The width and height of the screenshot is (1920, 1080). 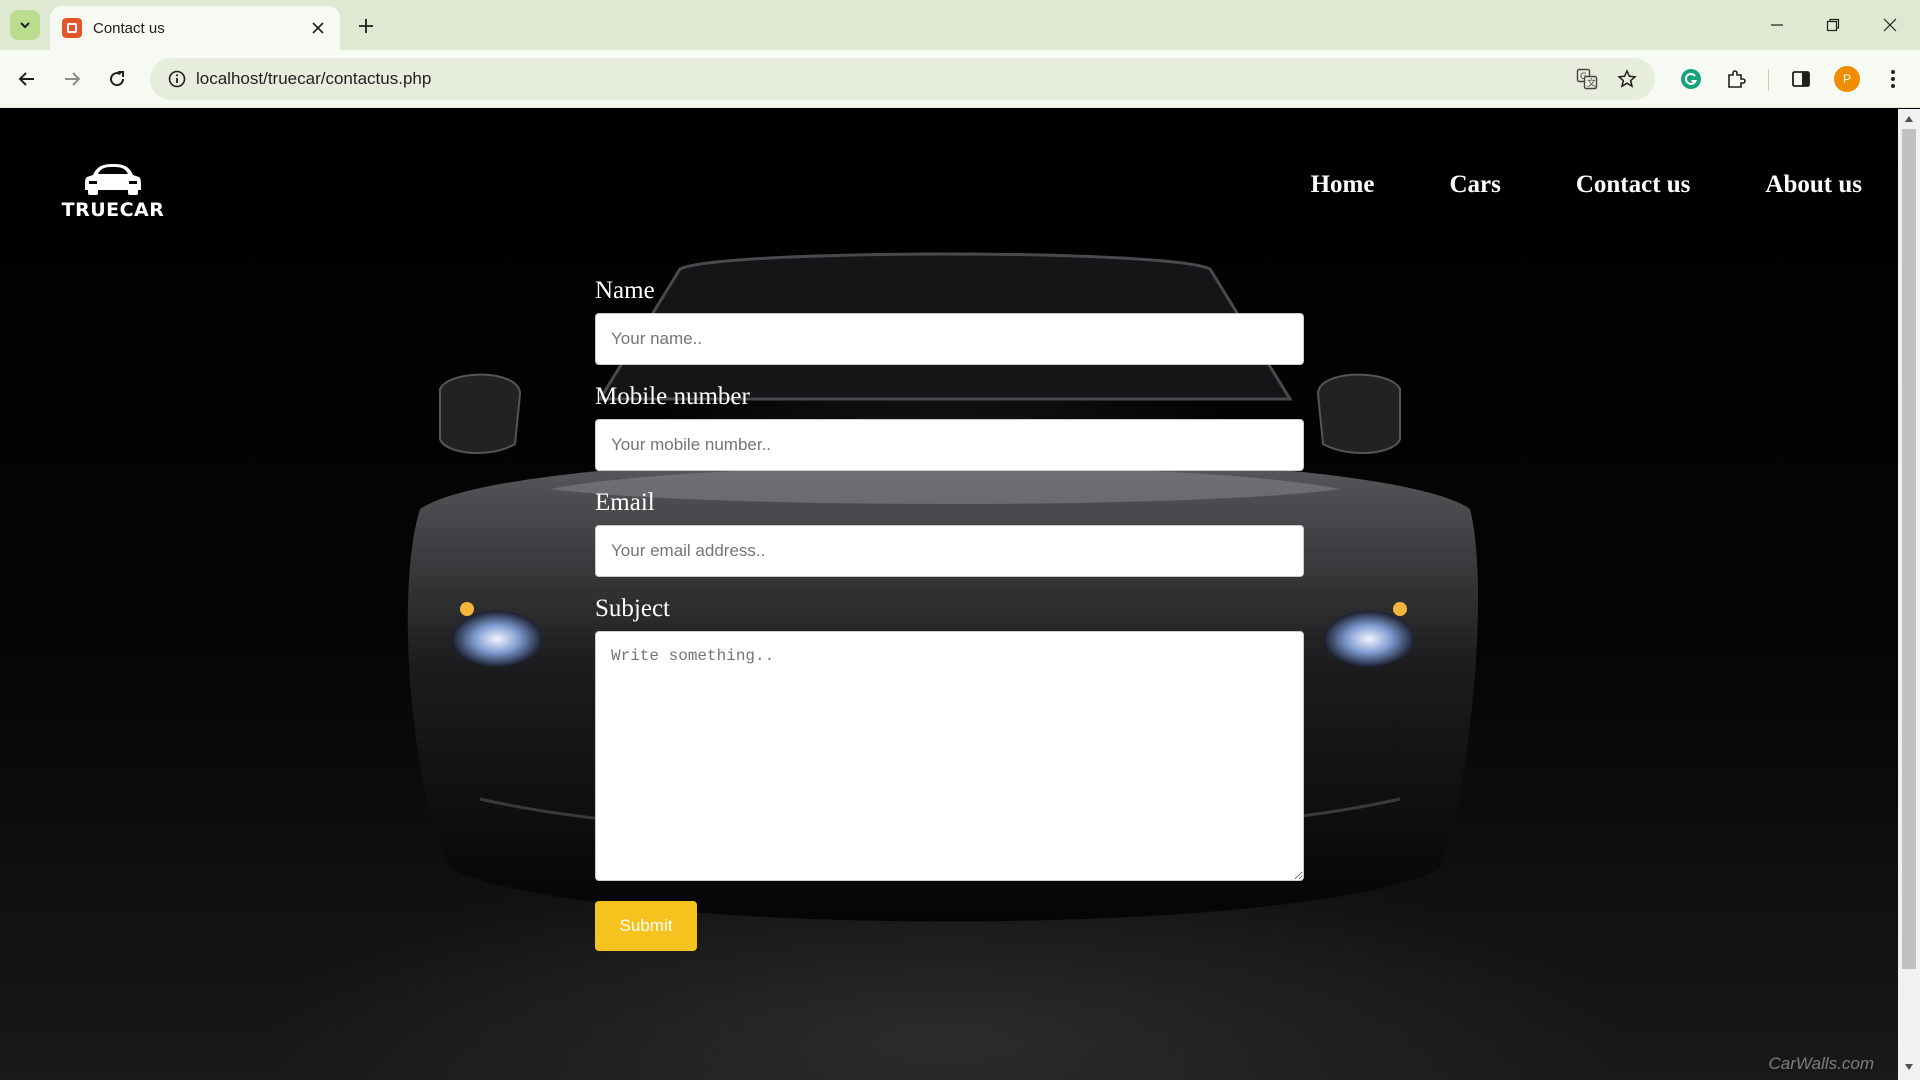 What do you see at coordinates (1343, 185) in the screenshot?
I see `nav-link-home: Home` at bounding box center [1343, 185].